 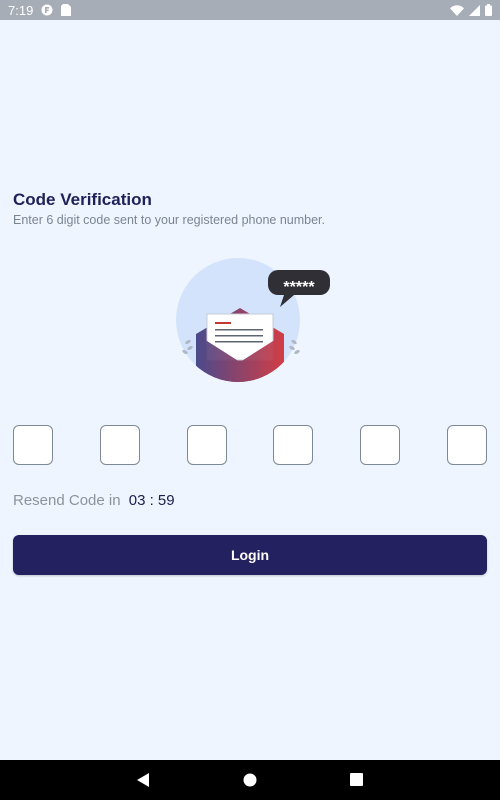 I want to click on password-mask-text: *****, so click(x=299, y=287).